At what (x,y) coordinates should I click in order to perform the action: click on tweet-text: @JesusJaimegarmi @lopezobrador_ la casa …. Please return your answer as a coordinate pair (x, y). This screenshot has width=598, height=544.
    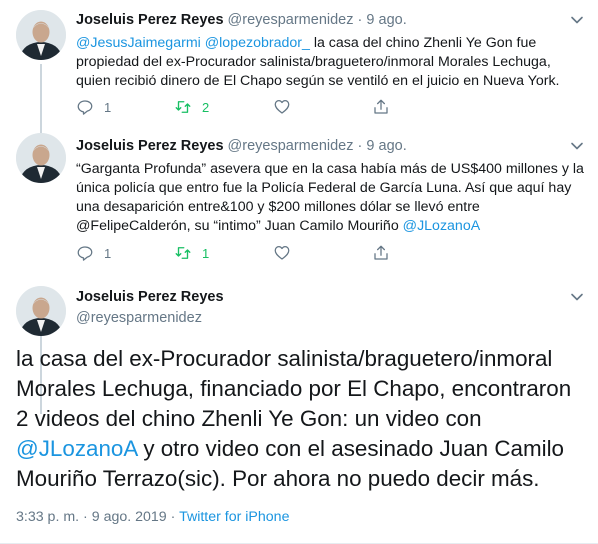
    Looking at the image, I should click on (330, 62).